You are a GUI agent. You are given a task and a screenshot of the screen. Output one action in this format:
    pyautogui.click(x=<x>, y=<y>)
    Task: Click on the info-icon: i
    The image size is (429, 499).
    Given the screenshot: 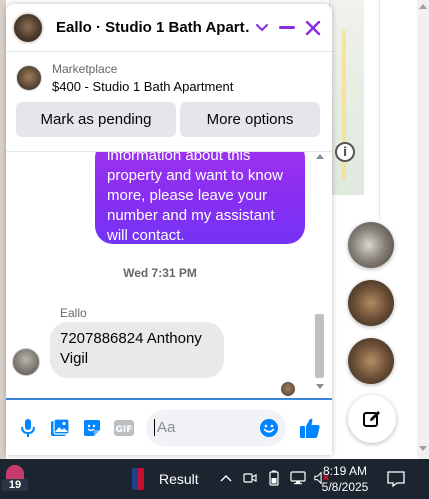 What is the action you would take?
    pyautogui.click(x=345, y=152)
    